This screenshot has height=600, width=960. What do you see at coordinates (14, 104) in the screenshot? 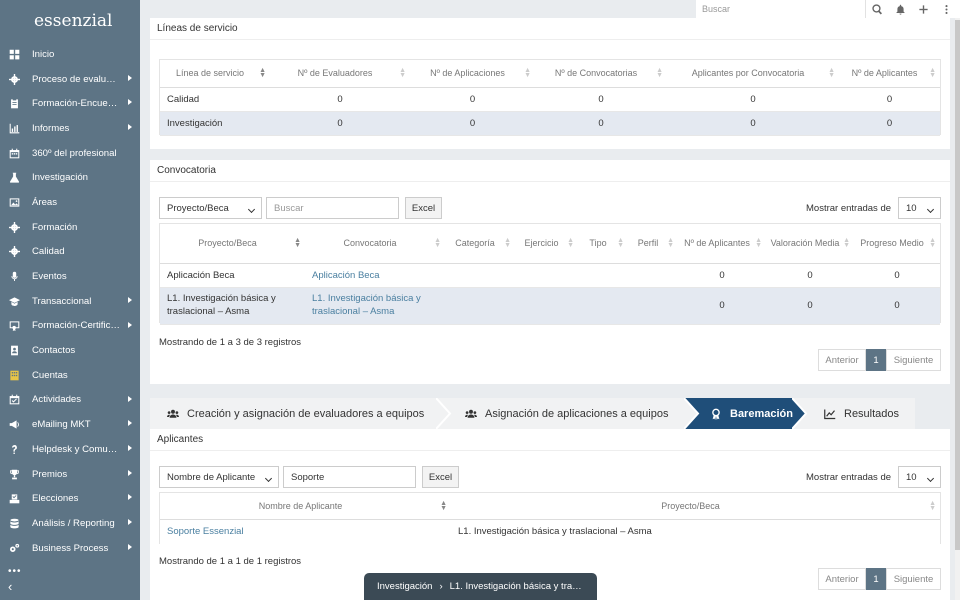
I see `clipboard-icon` at bounding box center [14, 104].